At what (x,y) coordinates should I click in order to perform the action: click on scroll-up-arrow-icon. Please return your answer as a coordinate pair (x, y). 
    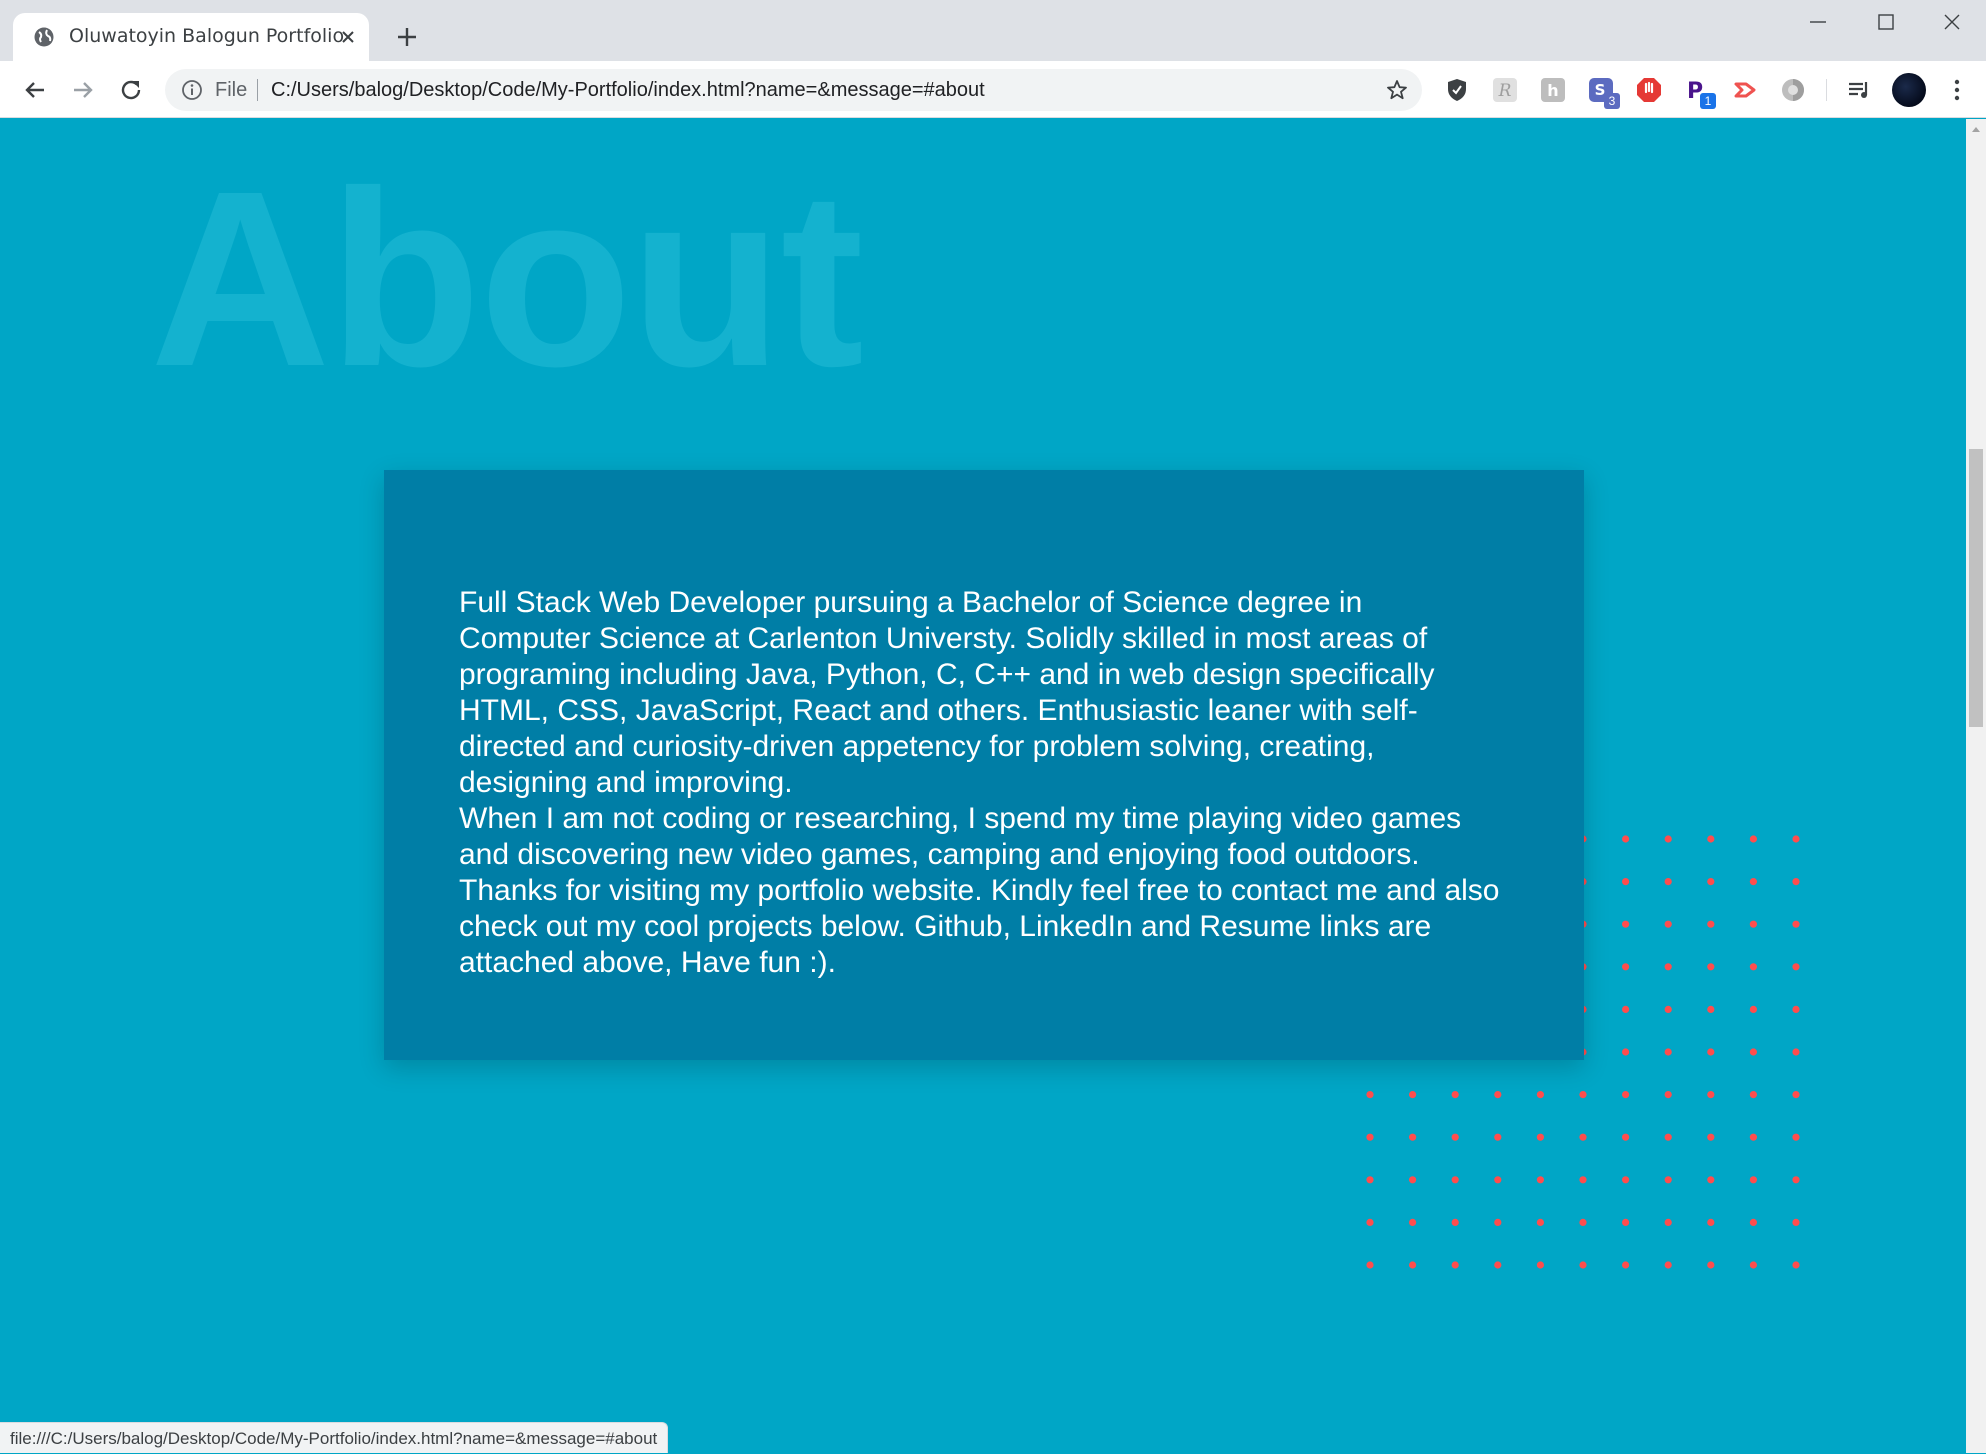
    Looking at the image, I should click on (1976, 129).